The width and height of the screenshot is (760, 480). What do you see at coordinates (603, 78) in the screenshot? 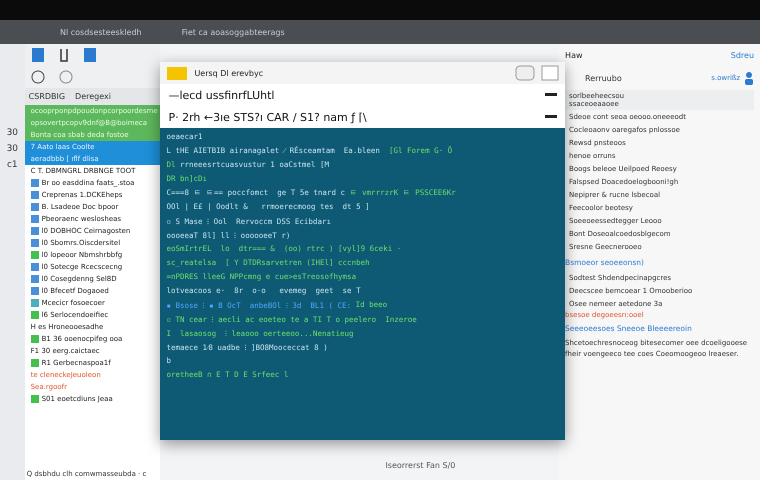
I see `panel-title: Rerruubo` at bounding box center [603, 78].